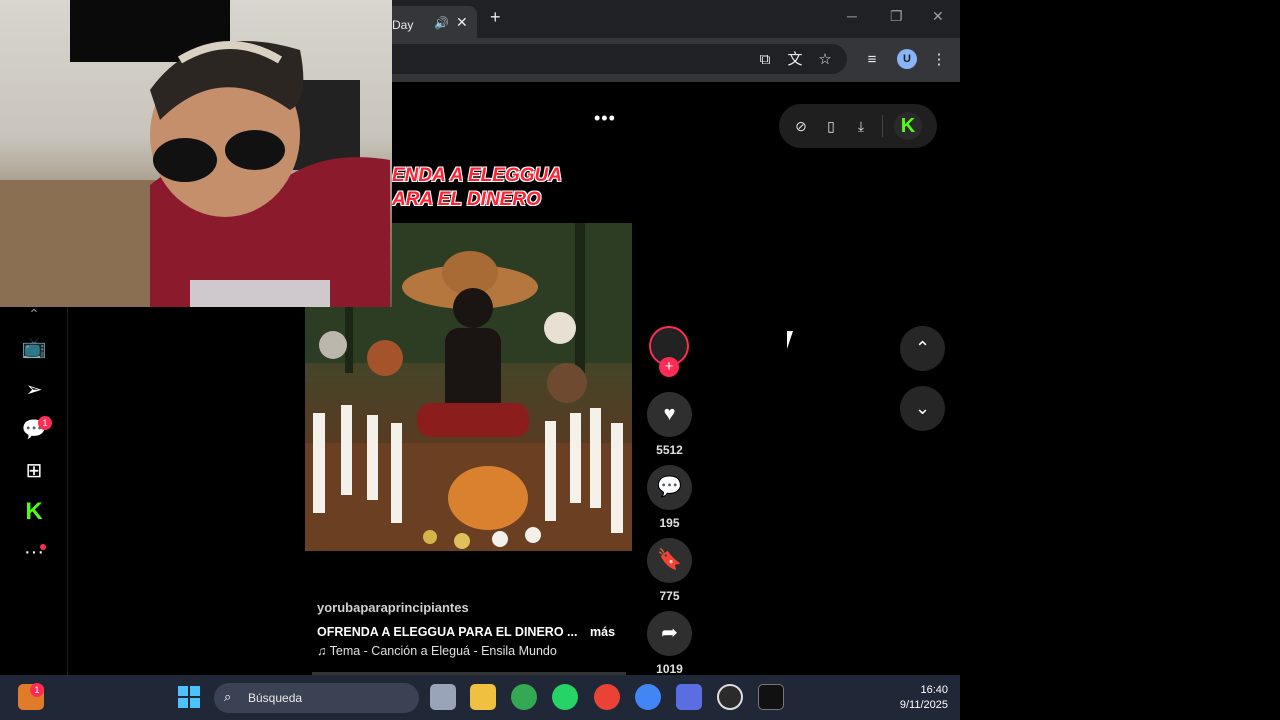 The height and width of the screenshot is (720, 1280). Describe the element at coordinates (34, 471) in the screenshot. I see `upload-plus-icon: ⊞` at that location.